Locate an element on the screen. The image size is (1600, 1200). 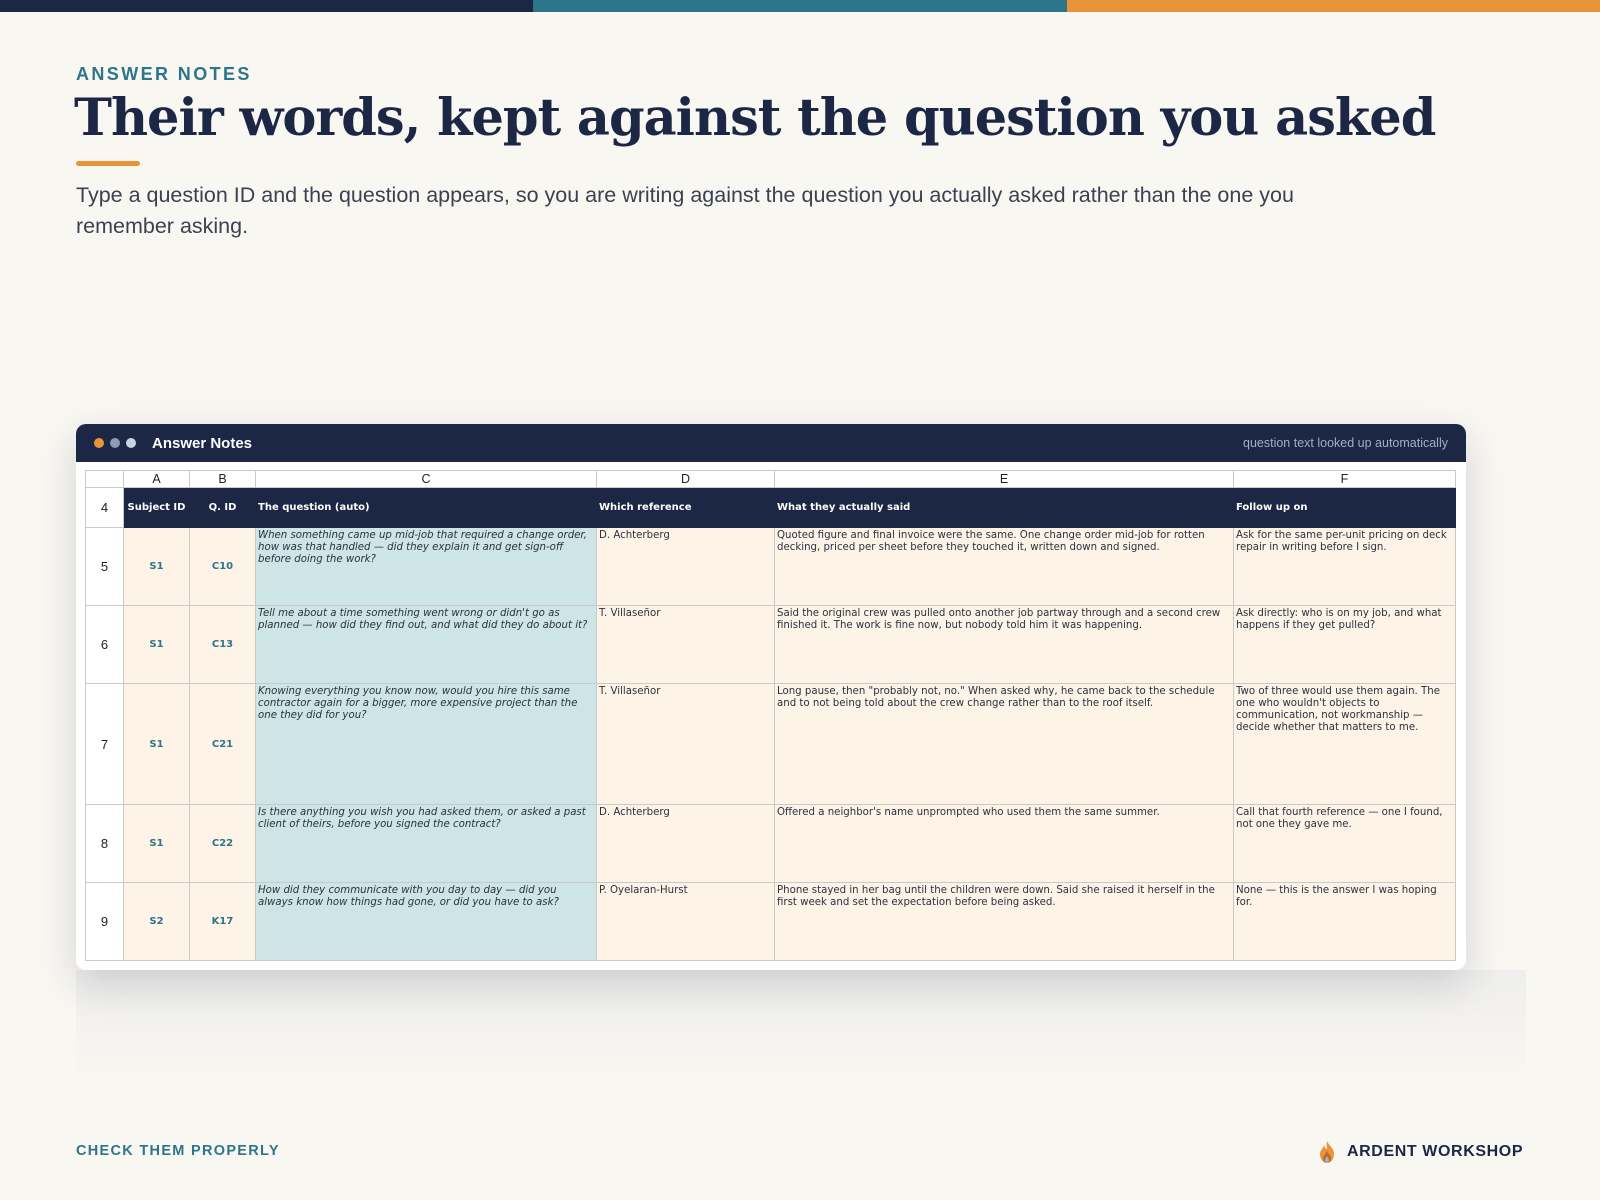
window-dot-light is located at coordinates (131, 443).